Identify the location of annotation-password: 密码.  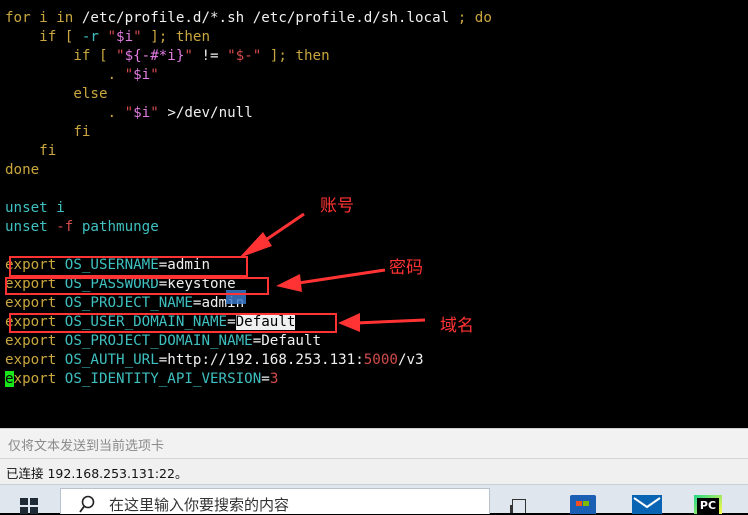
(406, 268).